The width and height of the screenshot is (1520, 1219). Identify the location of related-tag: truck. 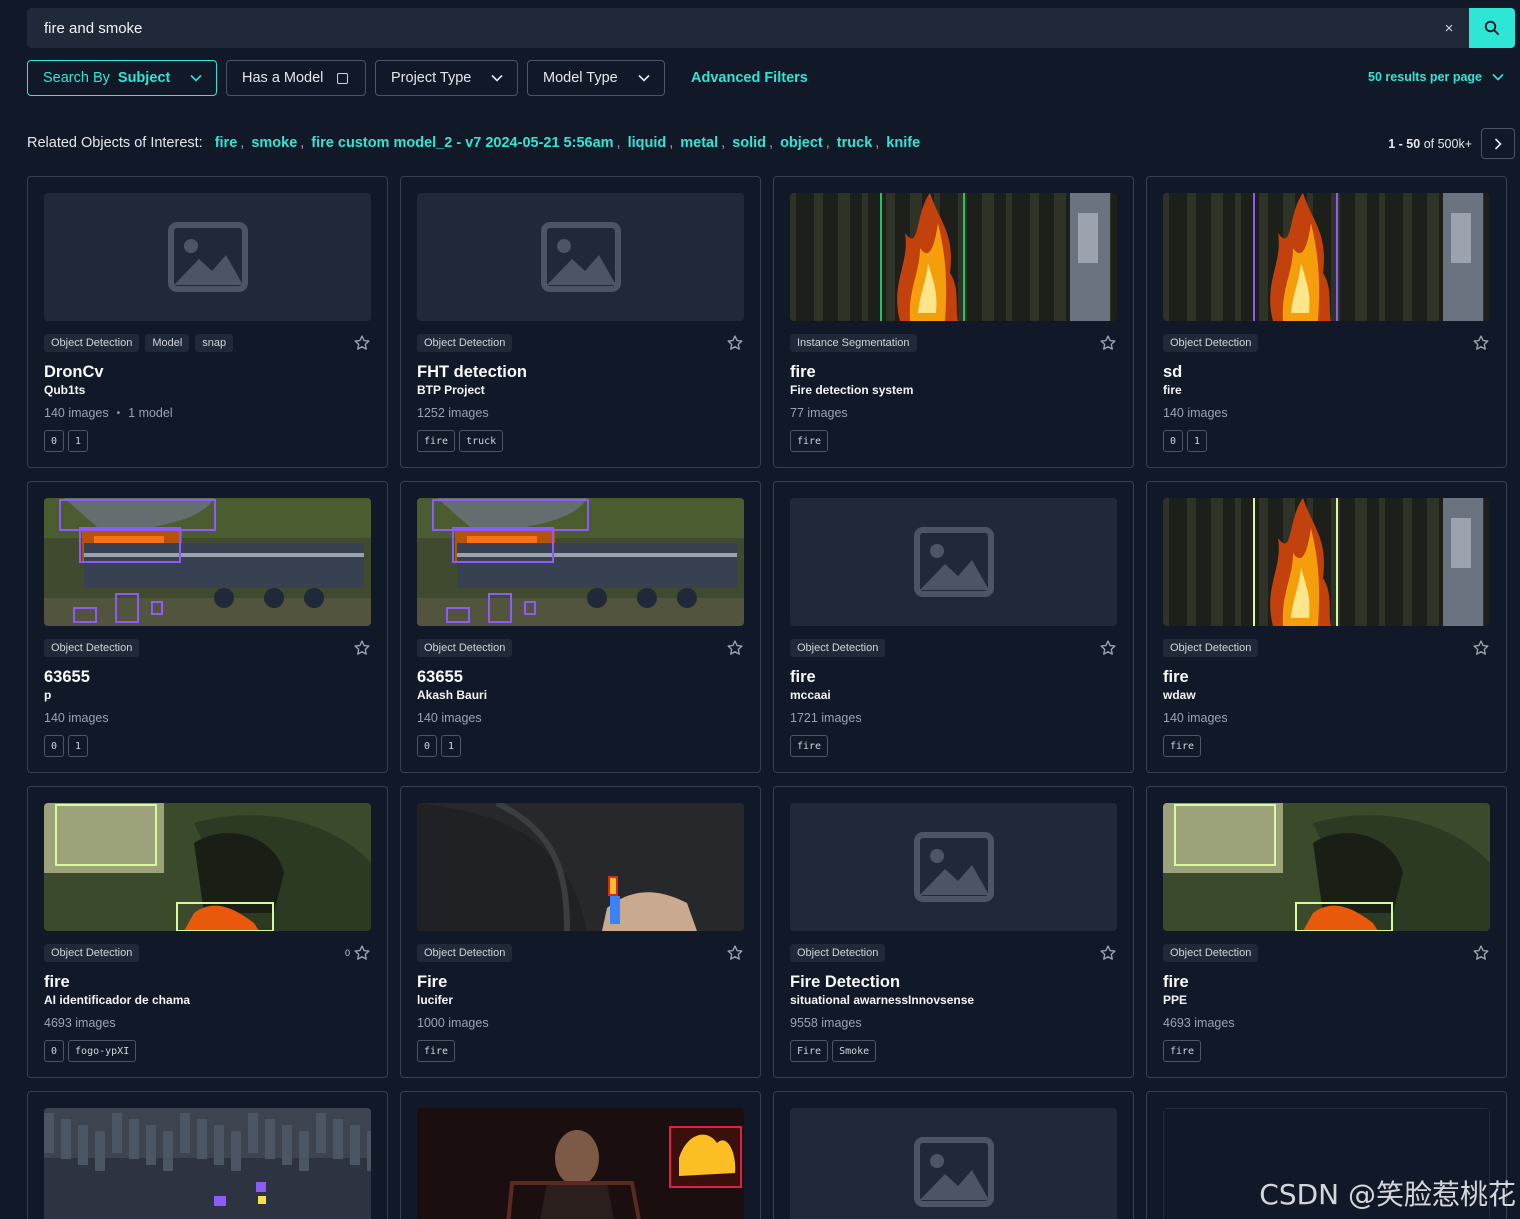
(854, 143).